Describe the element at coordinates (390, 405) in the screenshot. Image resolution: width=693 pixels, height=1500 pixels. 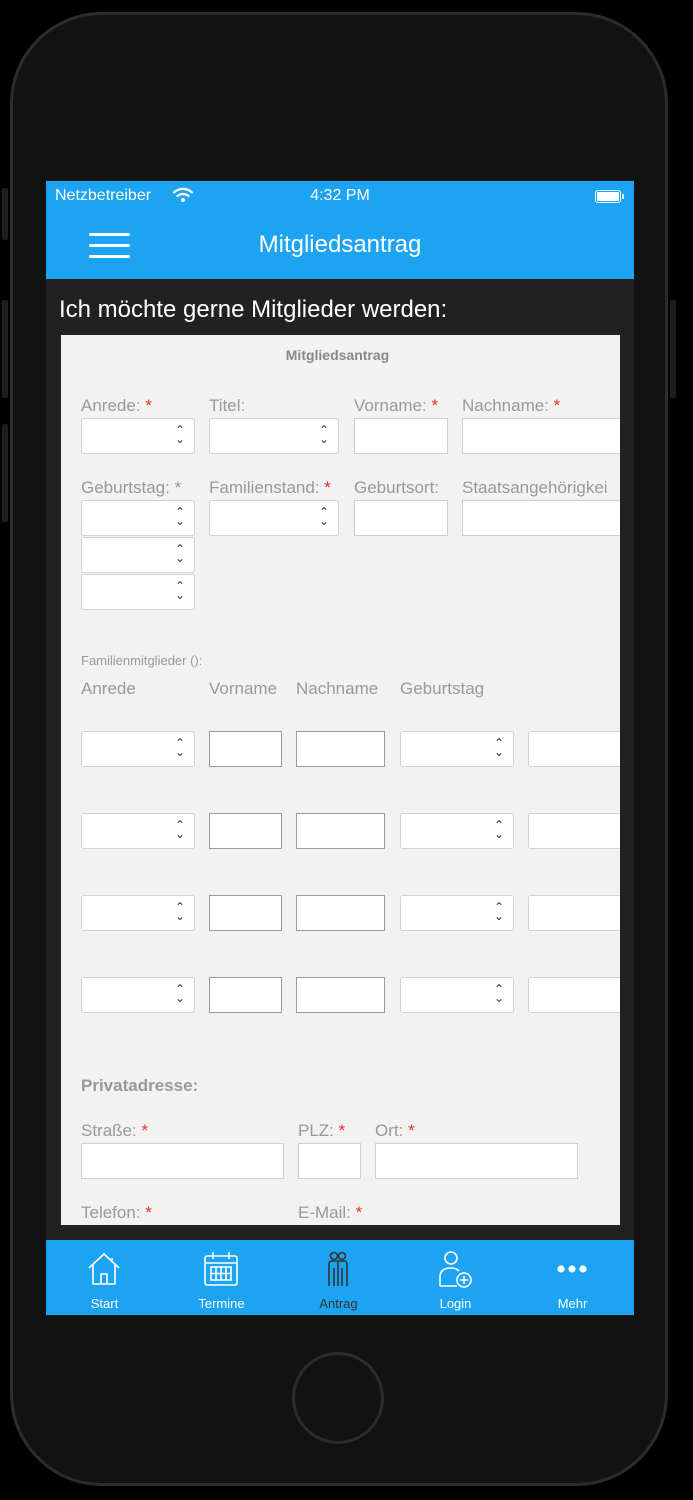
I see `vorname-label-text: Vorname:` at that location.